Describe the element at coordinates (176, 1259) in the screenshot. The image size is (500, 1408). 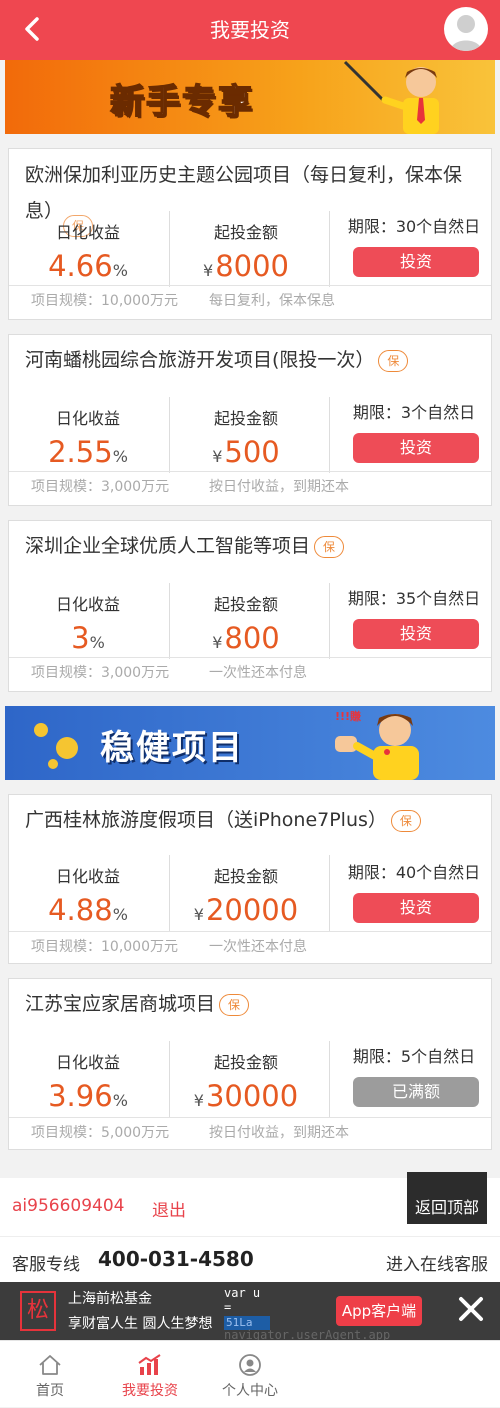
I see `service-phone: 400-031-4580` at that location.